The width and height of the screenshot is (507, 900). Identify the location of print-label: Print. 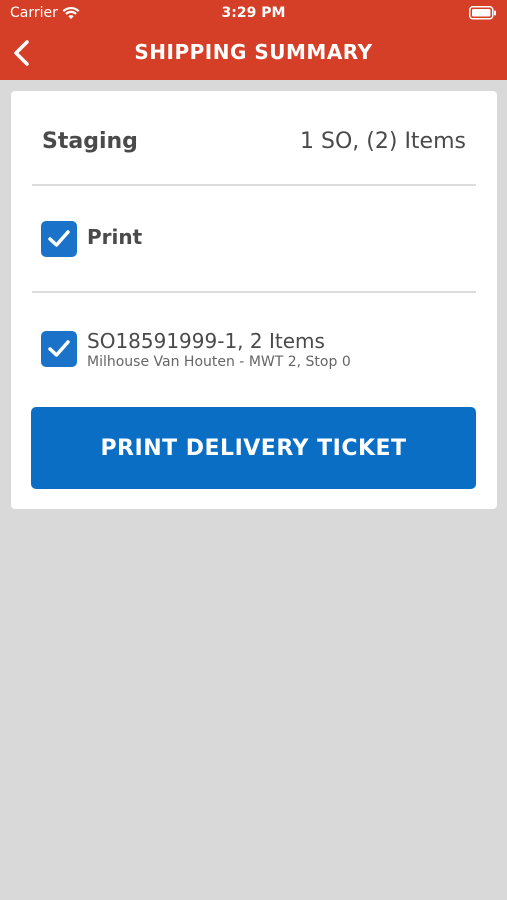
(115, 237).